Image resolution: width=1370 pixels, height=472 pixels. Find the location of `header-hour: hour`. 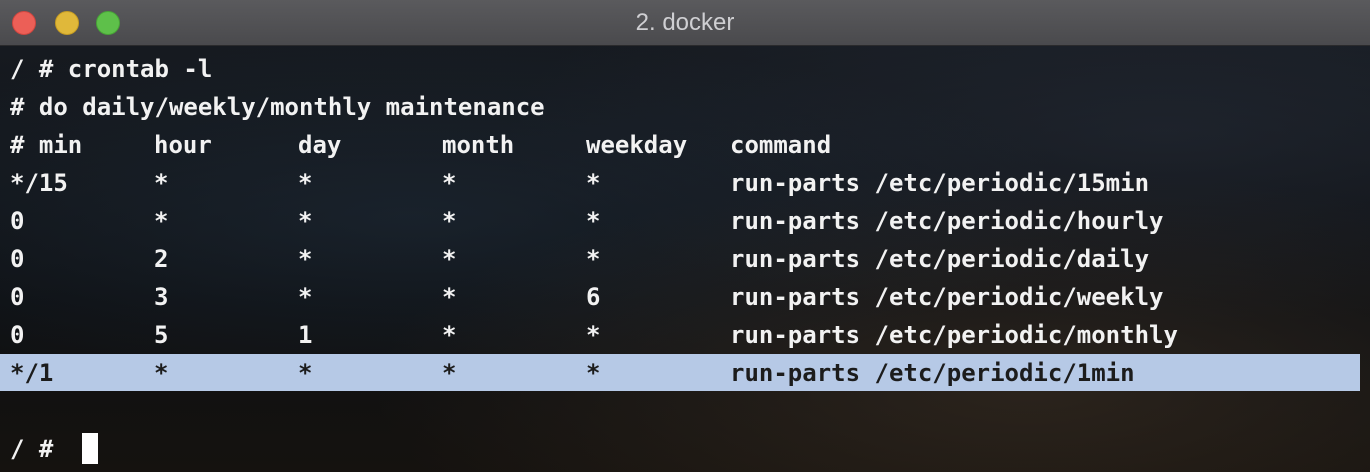

header-hour: hour is located at coordinates (183, 145).